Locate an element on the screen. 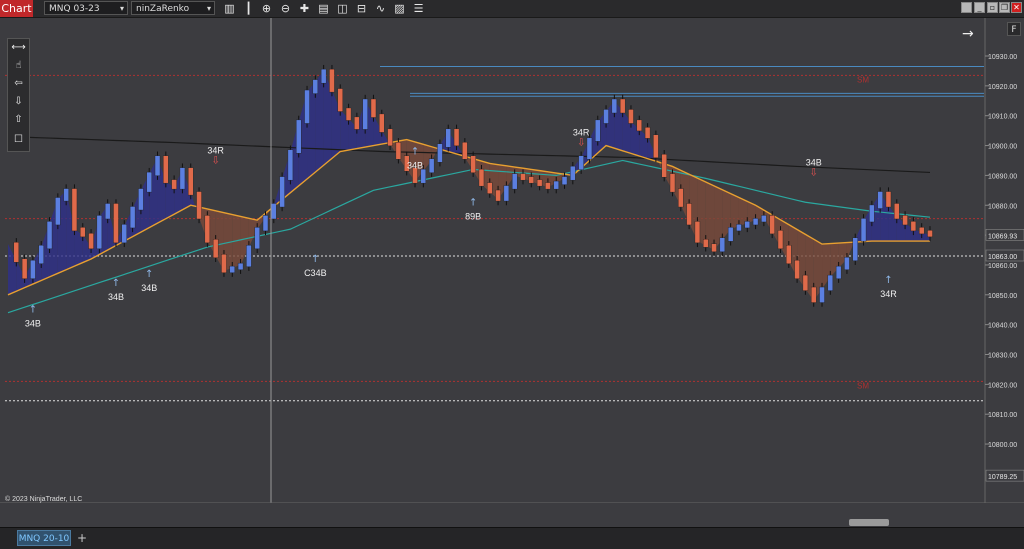 The width and height of the screenshot is (1024, 549). bar-type-selector: ninZaRenko 20/10▾ is located at coordinates (173, 14).